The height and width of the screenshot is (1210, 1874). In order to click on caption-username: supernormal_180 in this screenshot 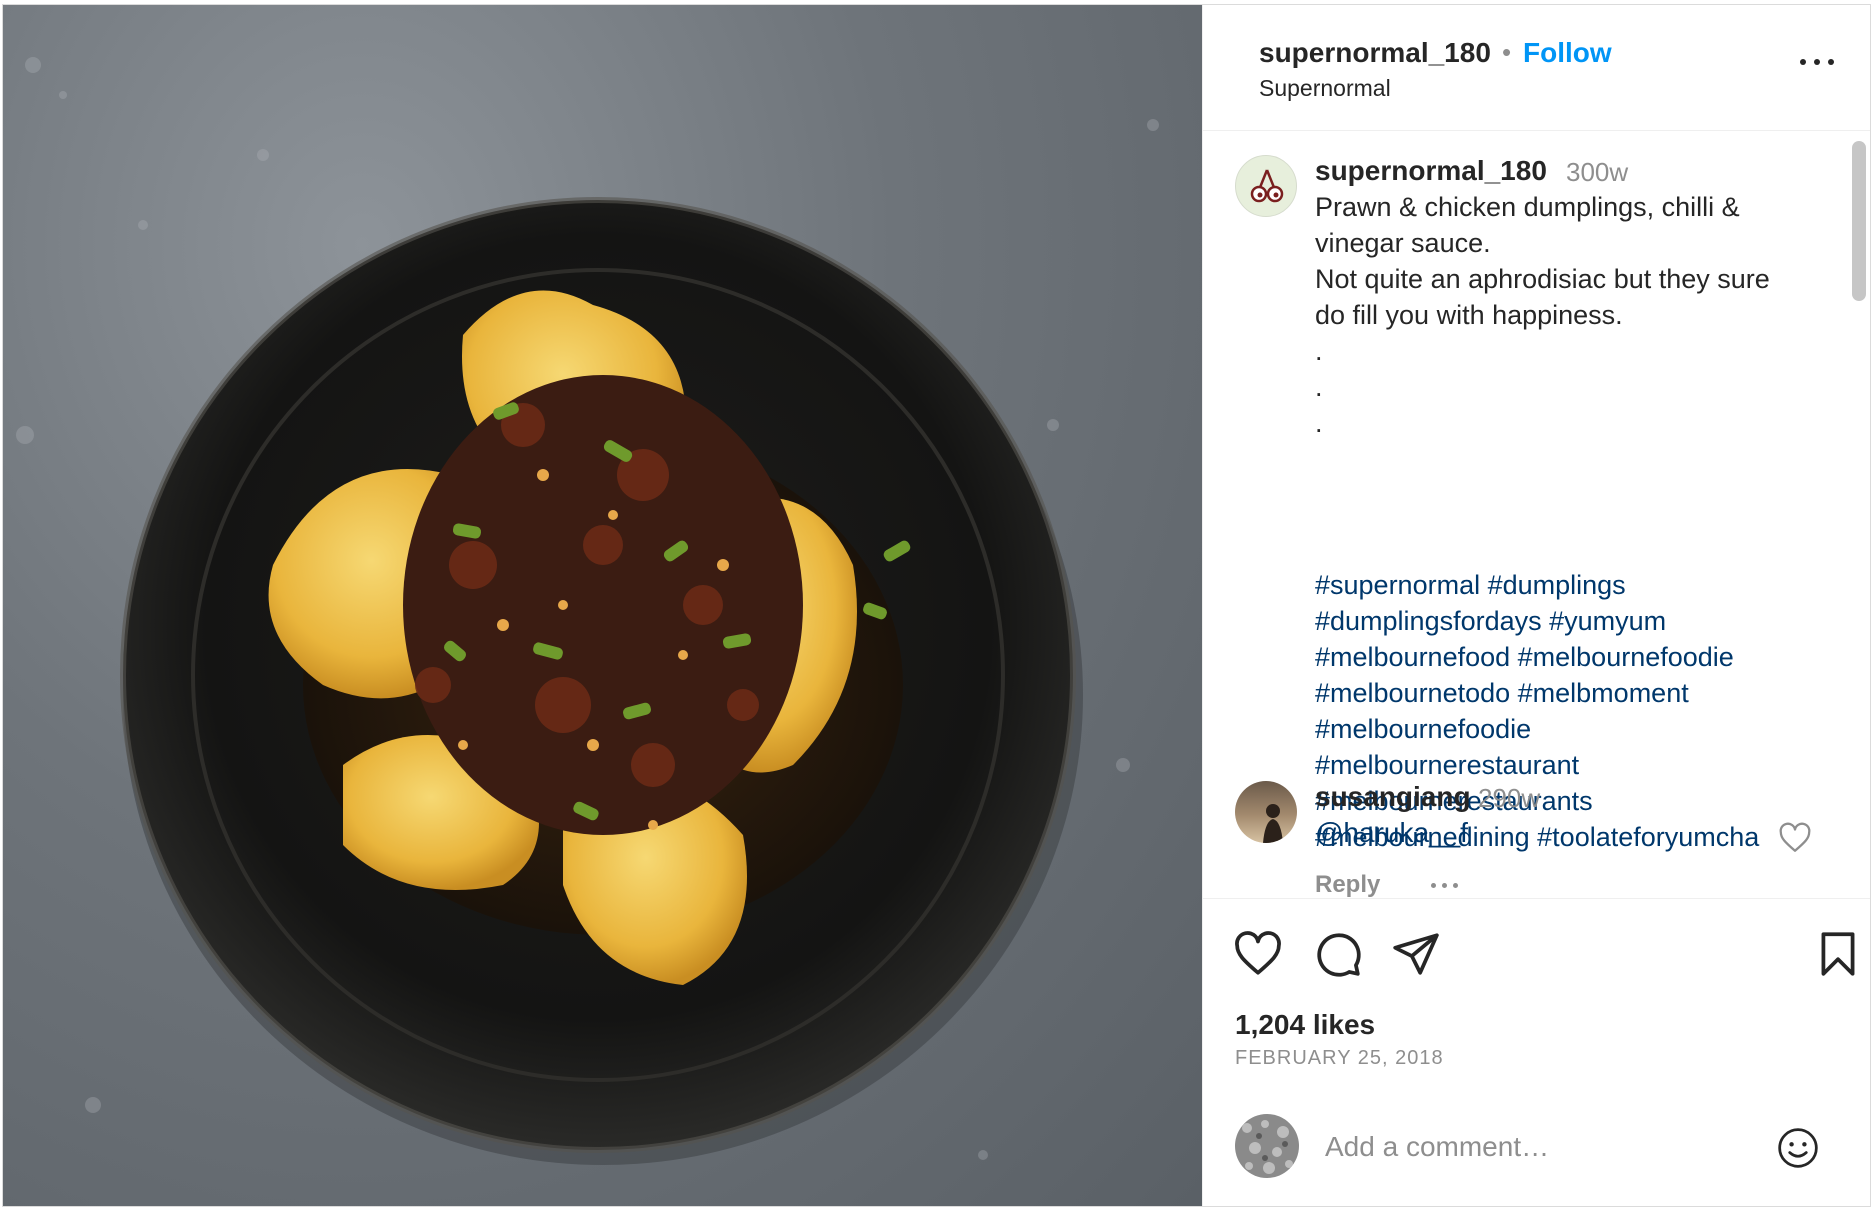, I will do `click(1431, 171)`.